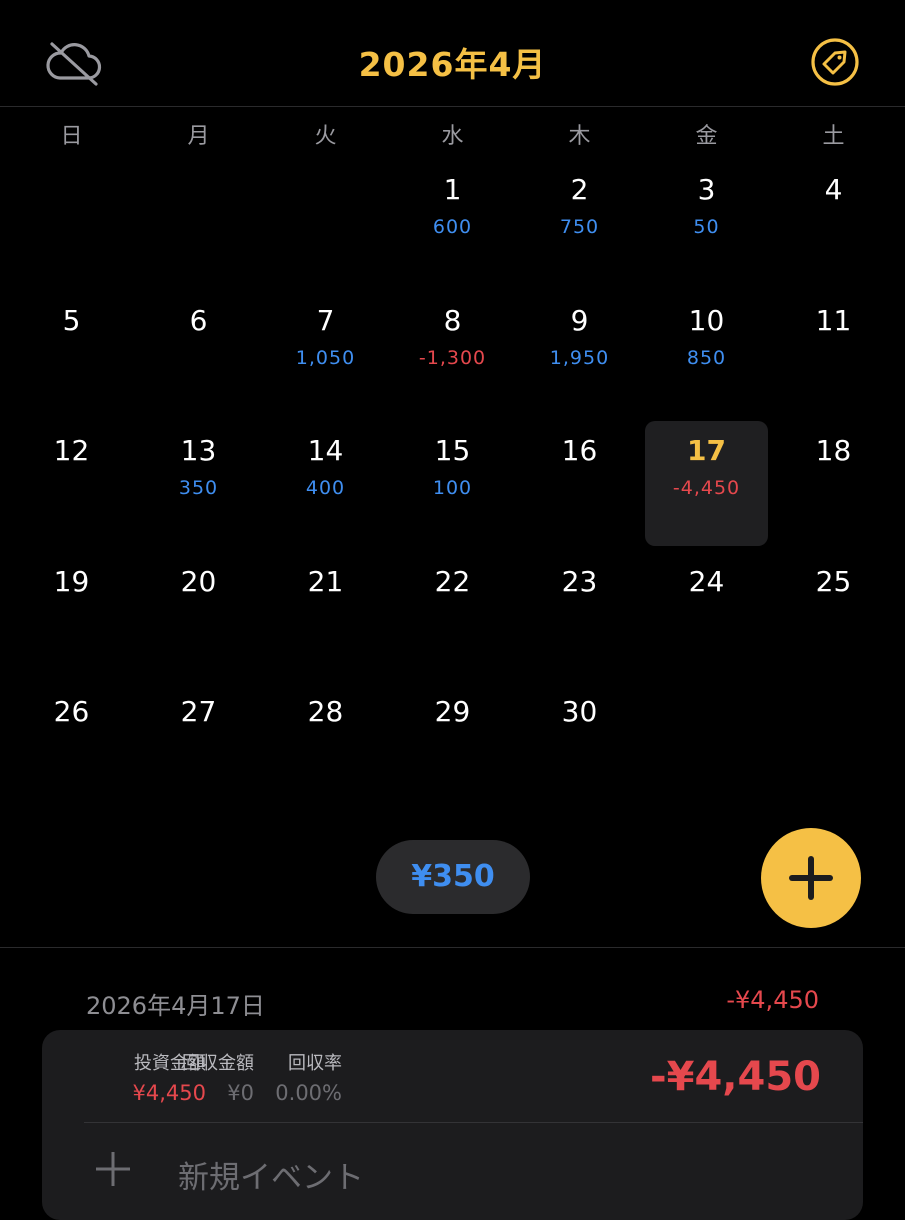 Image resolution: width=905 pixels, height=1220 pixels. Describe the element at coordinates (71, 711) in the screenshot. I see `day-number: 26` at that location.